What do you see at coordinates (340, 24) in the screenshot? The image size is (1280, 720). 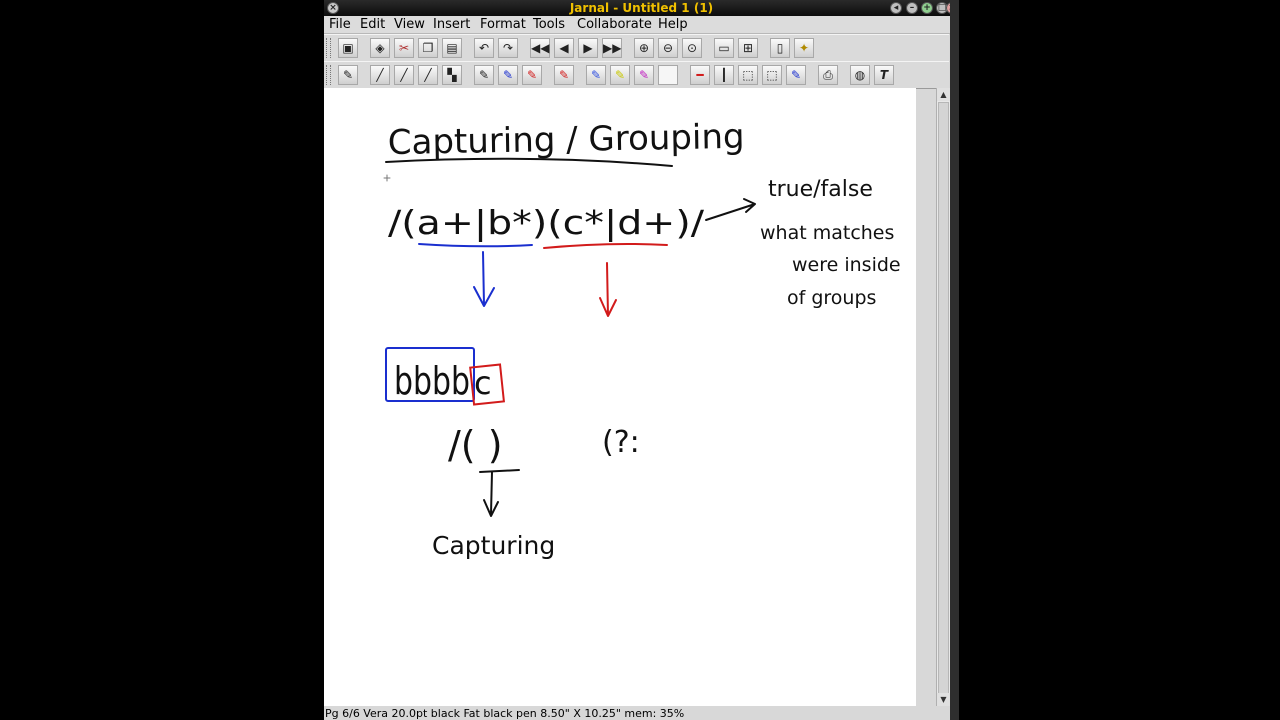 I see `menu-file: File` at bounding box center [340, 24].